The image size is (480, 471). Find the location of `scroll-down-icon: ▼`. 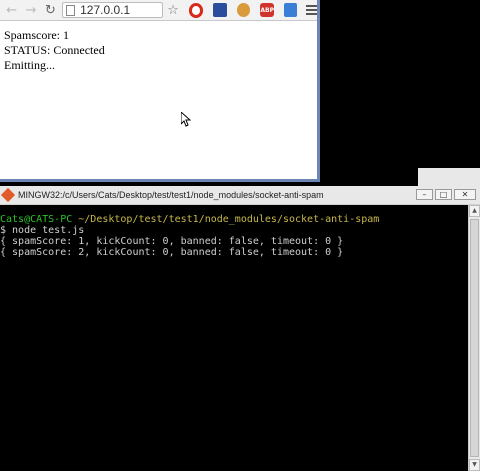

scroll-down-icon: ▼ is located at coordinates (474, 465).